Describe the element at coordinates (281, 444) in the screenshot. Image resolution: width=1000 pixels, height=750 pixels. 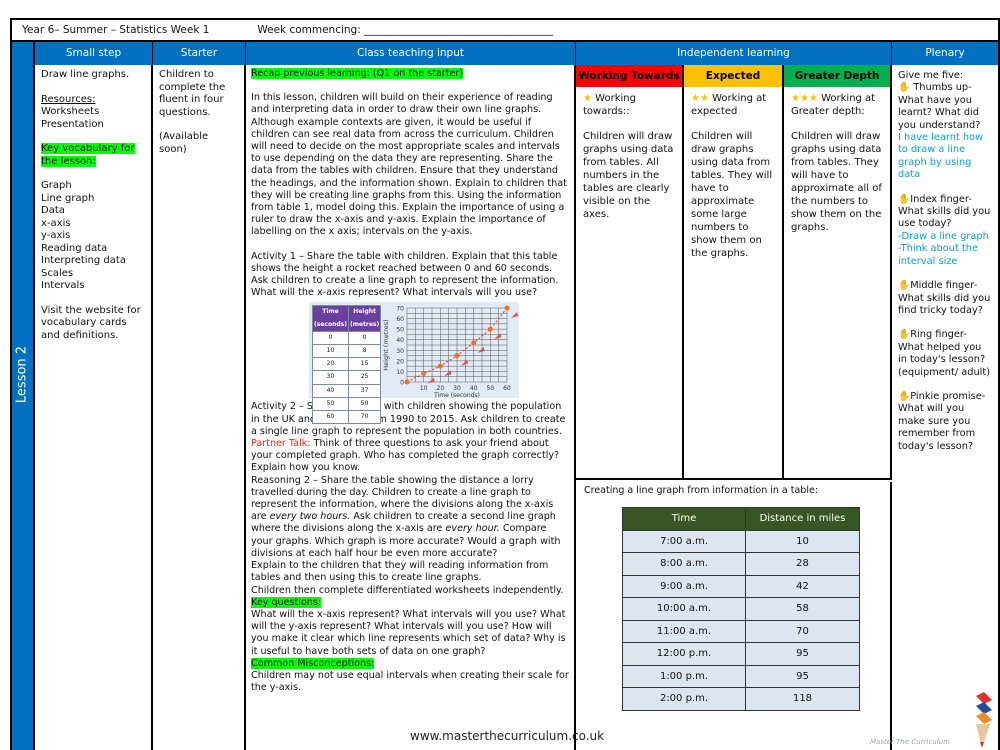
I see `partner-talk-label: Partner Talk:` at that location.